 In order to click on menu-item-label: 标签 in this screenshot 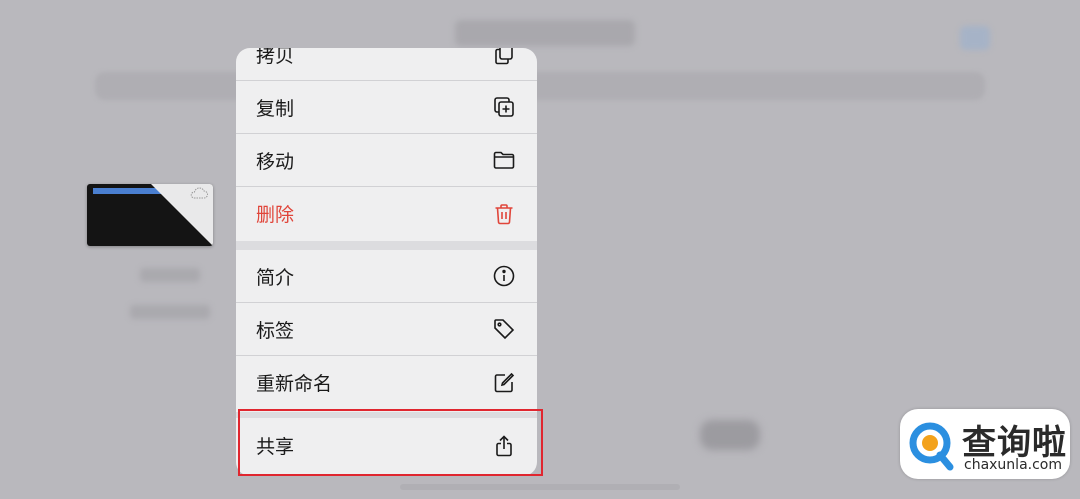, I will do `click(275, 330)`.